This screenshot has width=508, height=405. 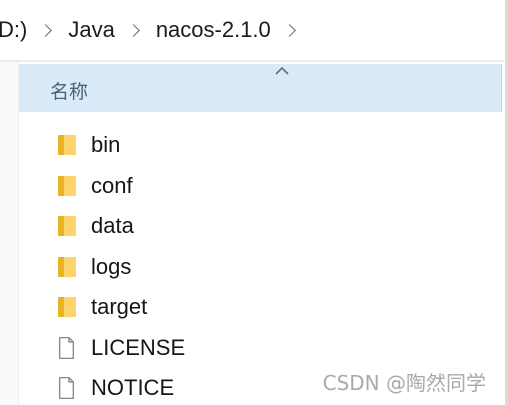 What do you see at coordinates (112, 225) in the screenshot?
I see `file-name: data` at bounding box center [112, 225].